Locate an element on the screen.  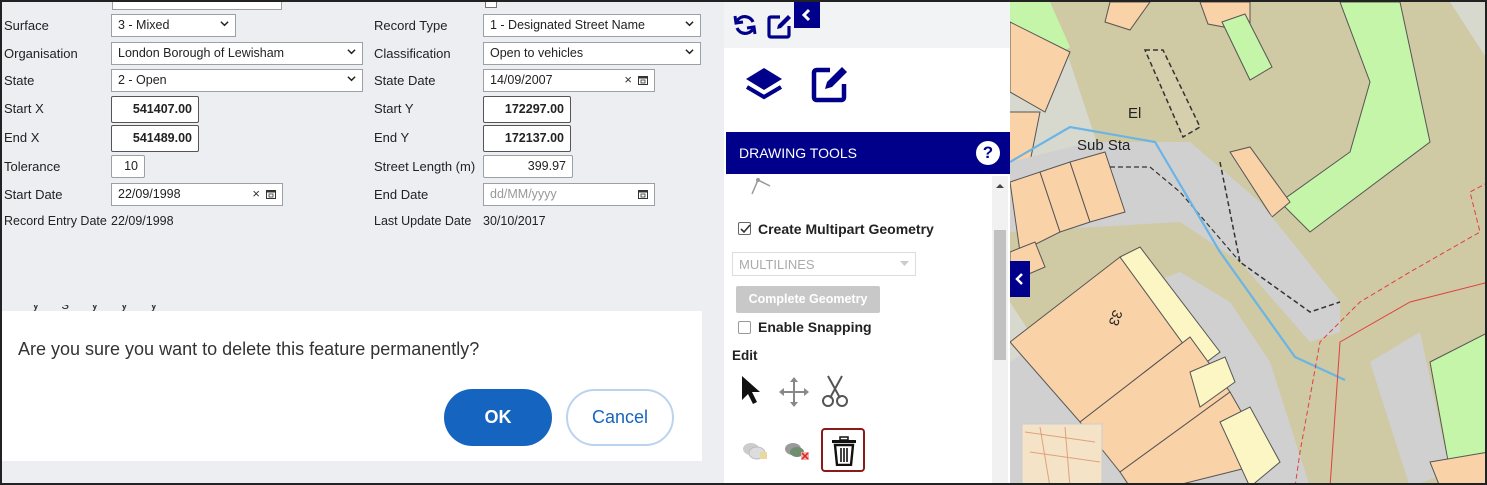
classification-label: Classification is located at coordinates (412, 53).